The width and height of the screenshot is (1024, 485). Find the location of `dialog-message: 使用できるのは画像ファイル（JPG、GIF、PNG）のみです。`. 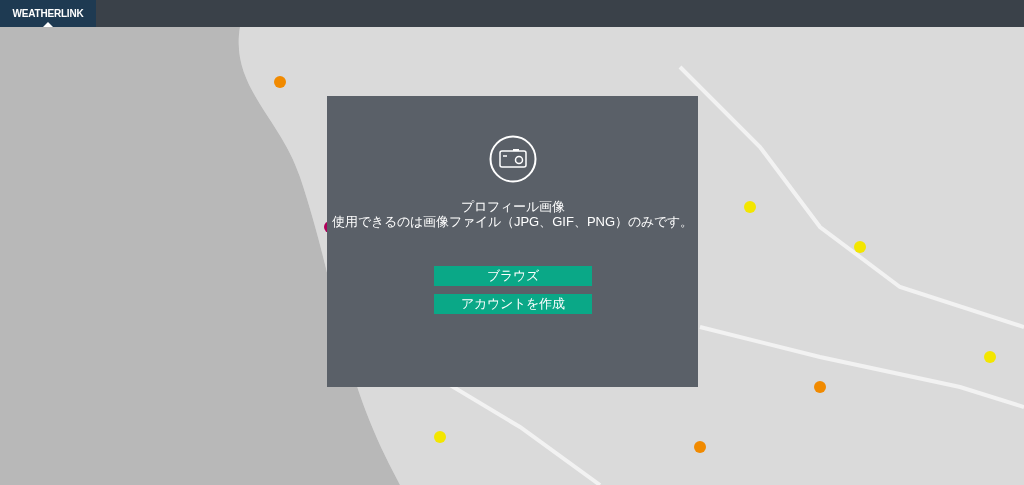

dialog-message: 使用できるのは画像ファイル（JPG、GIF、PNG）のみです。 is located at coordinates (512, 221).